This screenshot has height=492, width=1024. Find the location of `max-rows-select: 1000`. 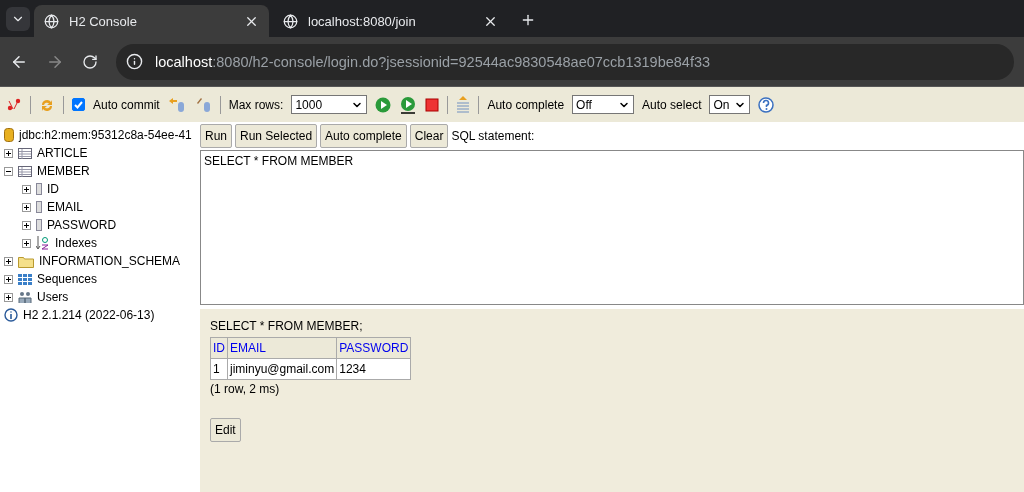

max-rows-select: 1000 is located at coordinates (329, 104).